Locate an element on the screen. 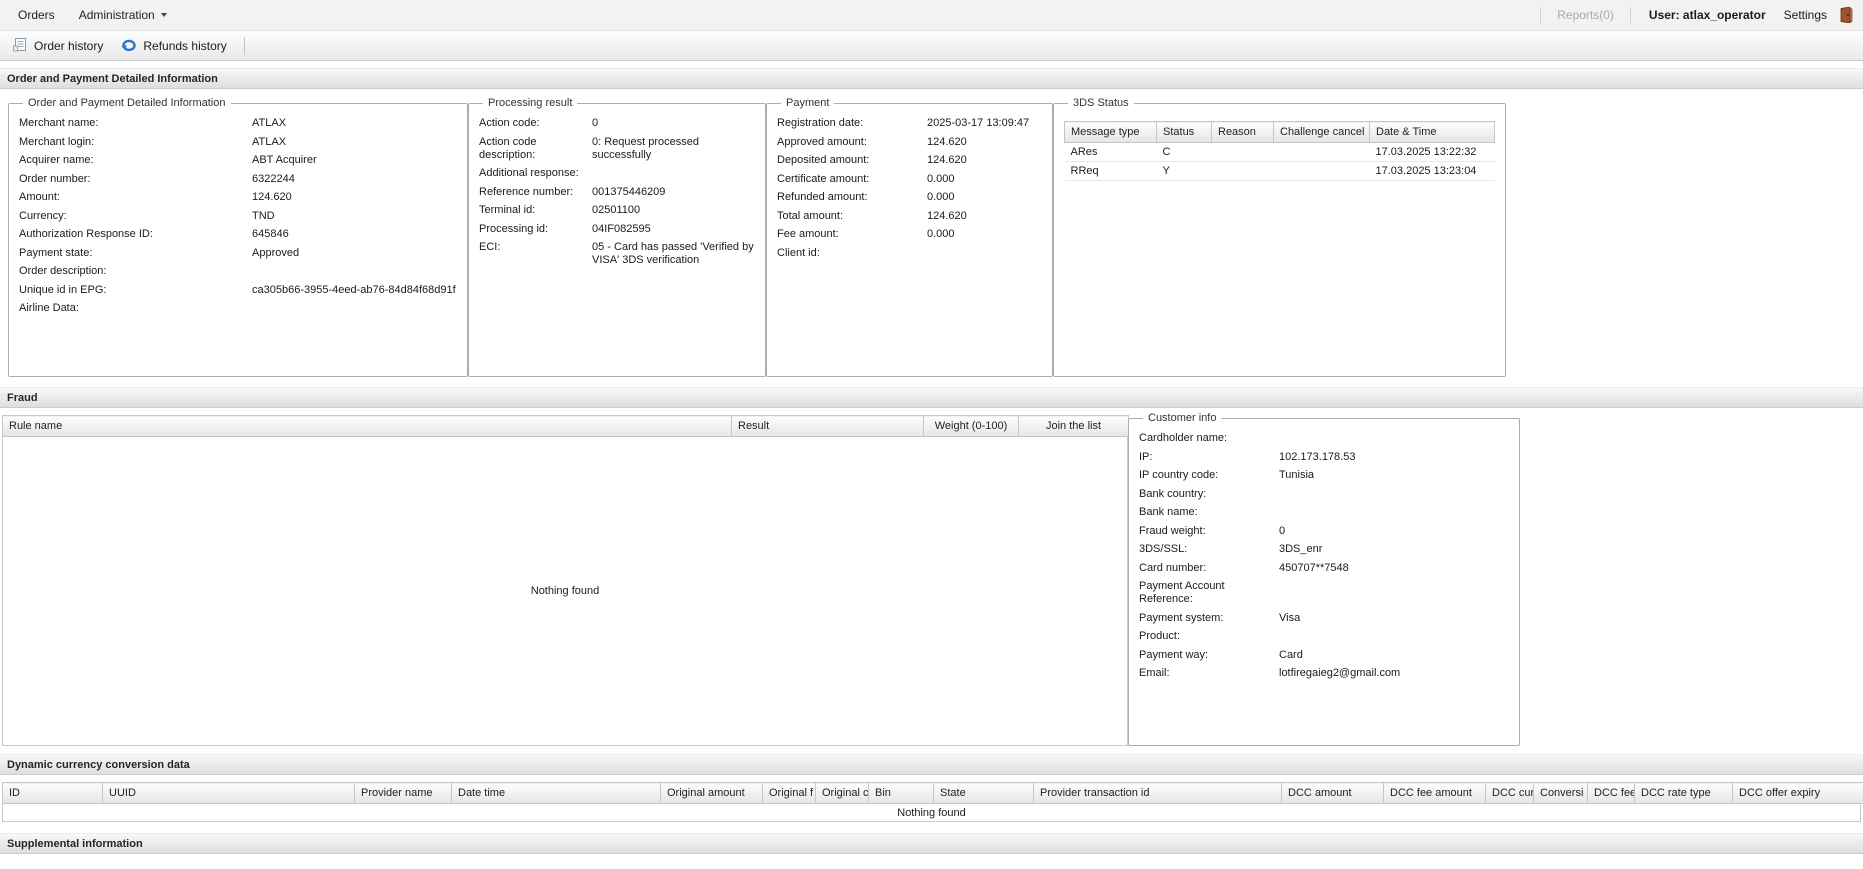  column-header: Rule name is located at coordinates (367, 426).